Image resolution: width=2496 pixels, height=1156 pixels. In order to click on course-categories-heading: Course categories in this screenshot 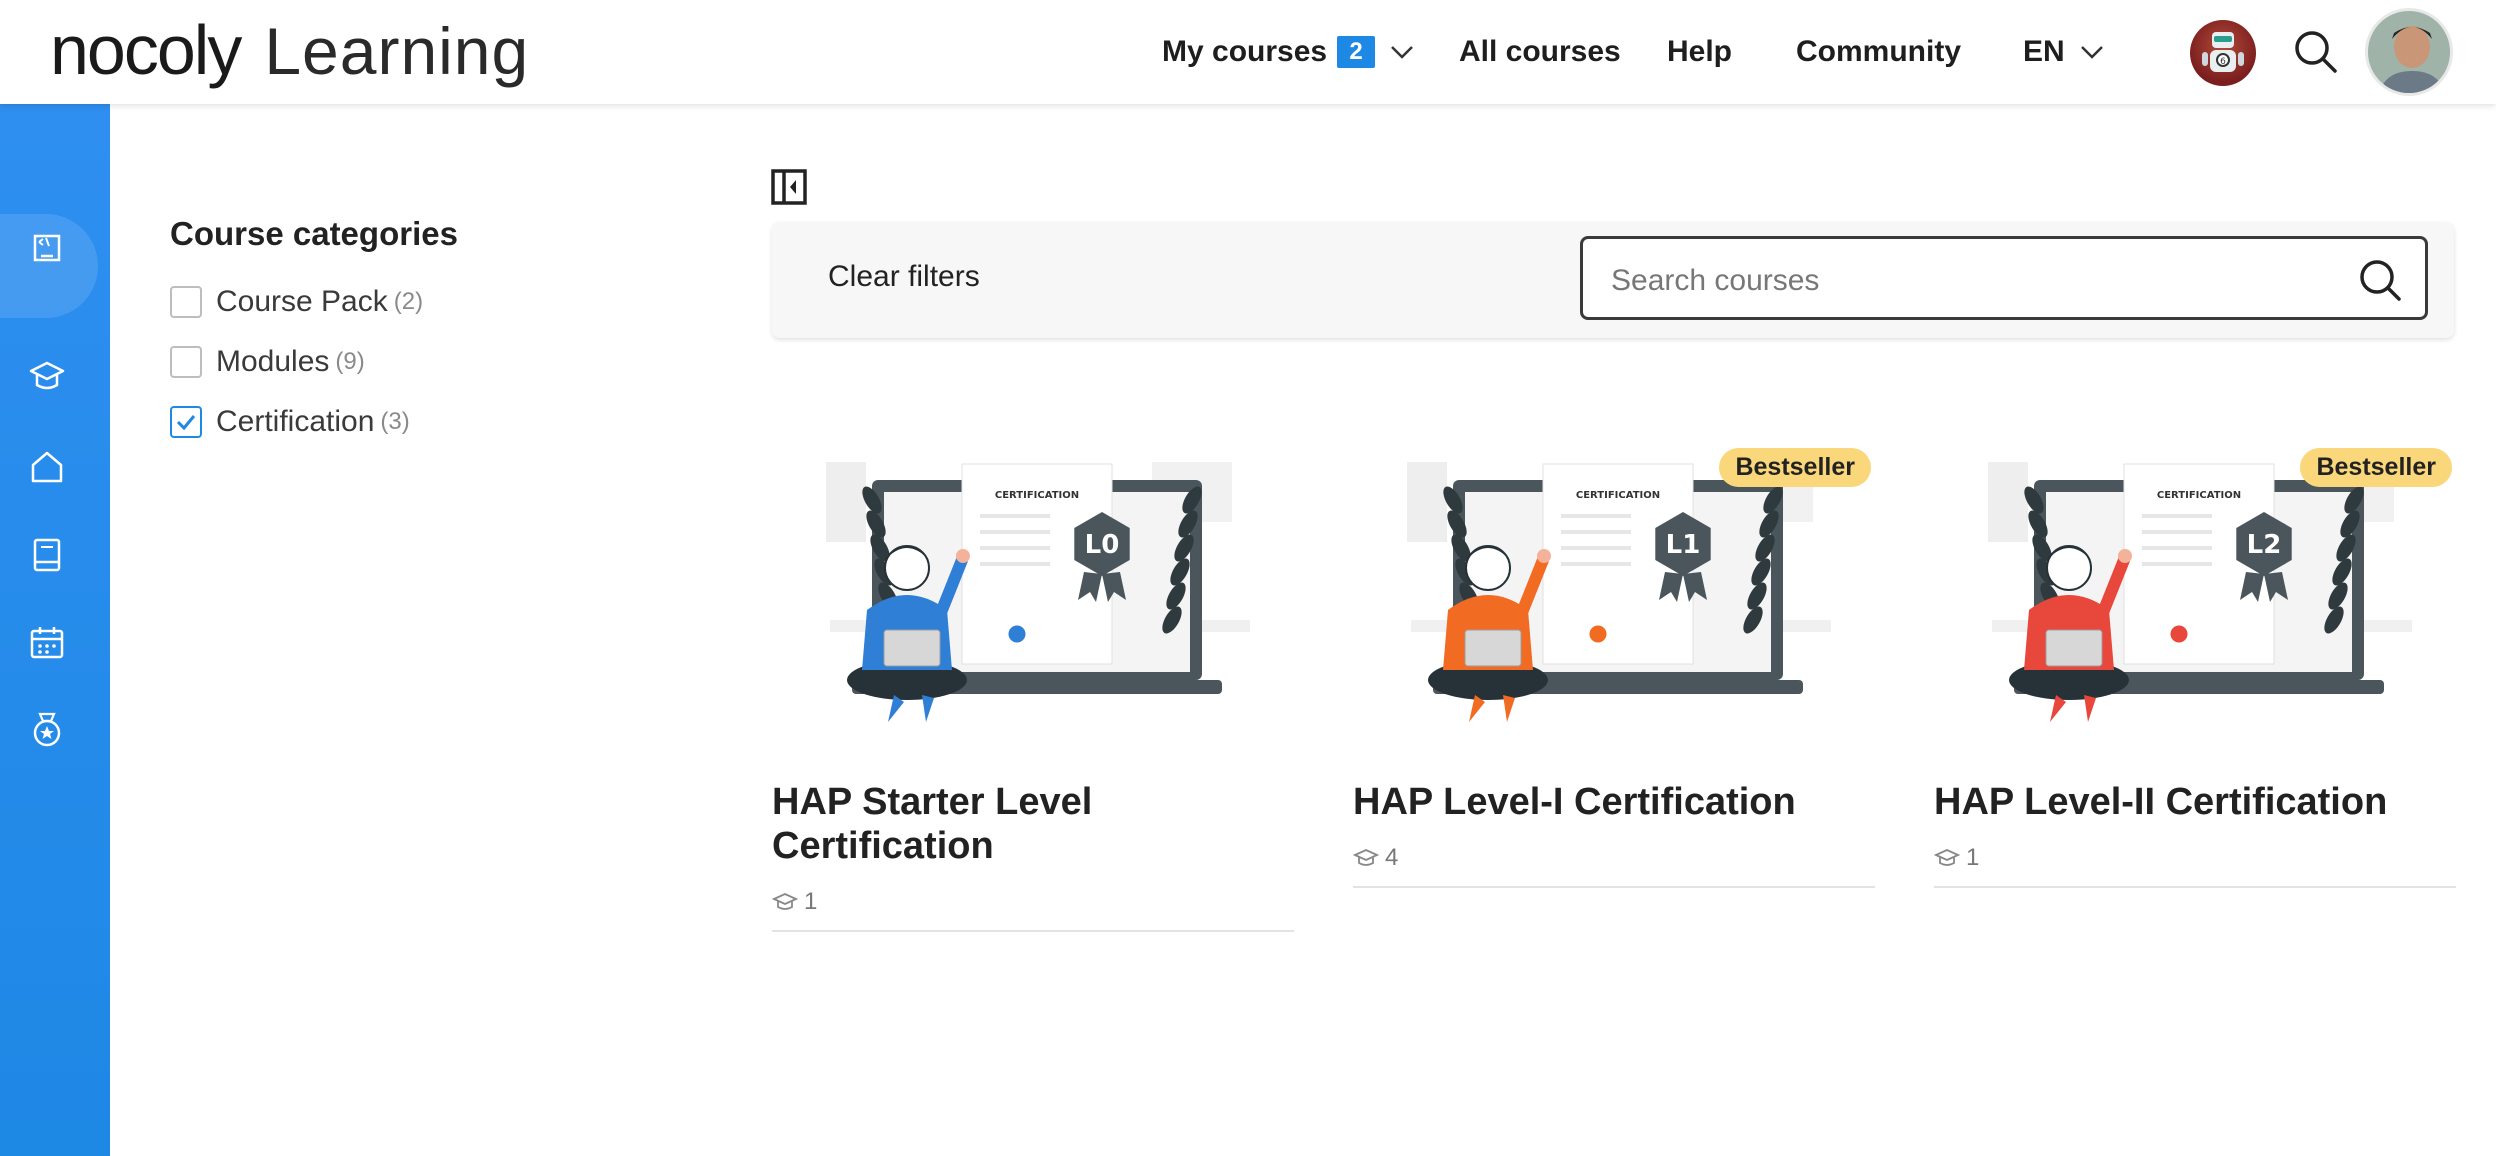, I will do `click(314, 233)`.